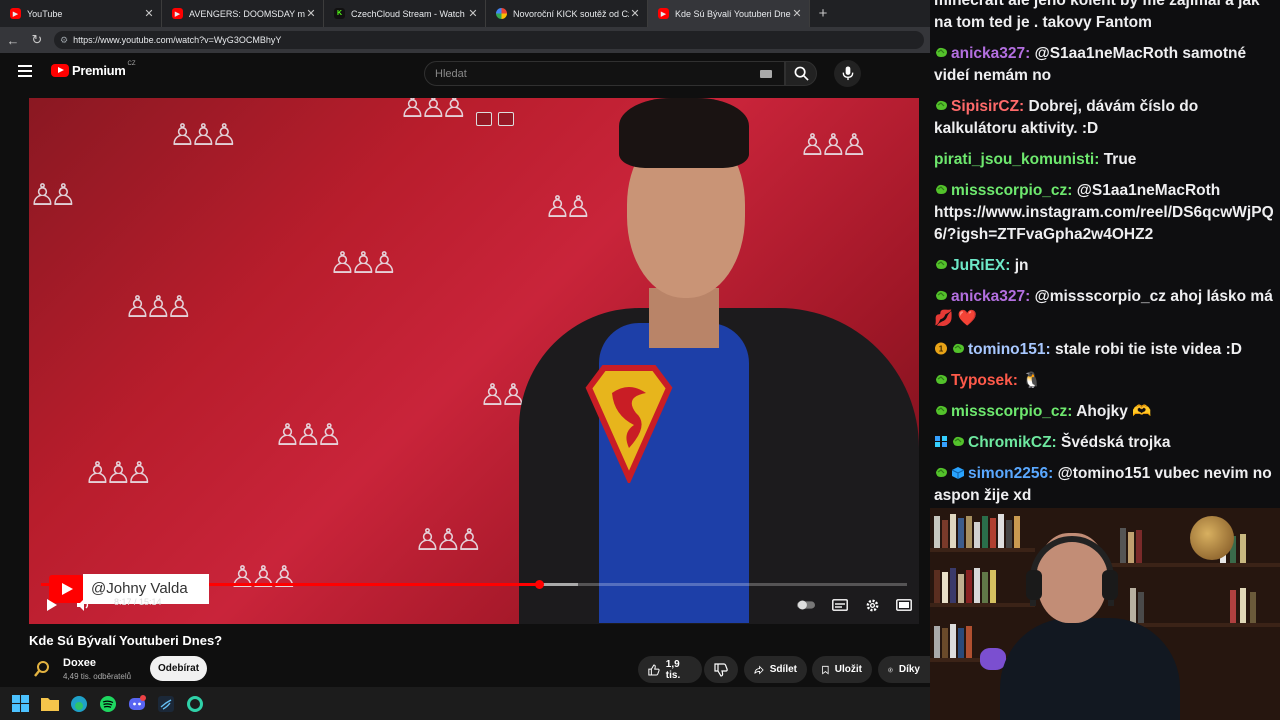 The height and width of the screenshot is (720, 1280). What do you see at coordinates (604, 73) in the screenshot?
I see `search-input: Hledat` at bounding box center [604, 73].